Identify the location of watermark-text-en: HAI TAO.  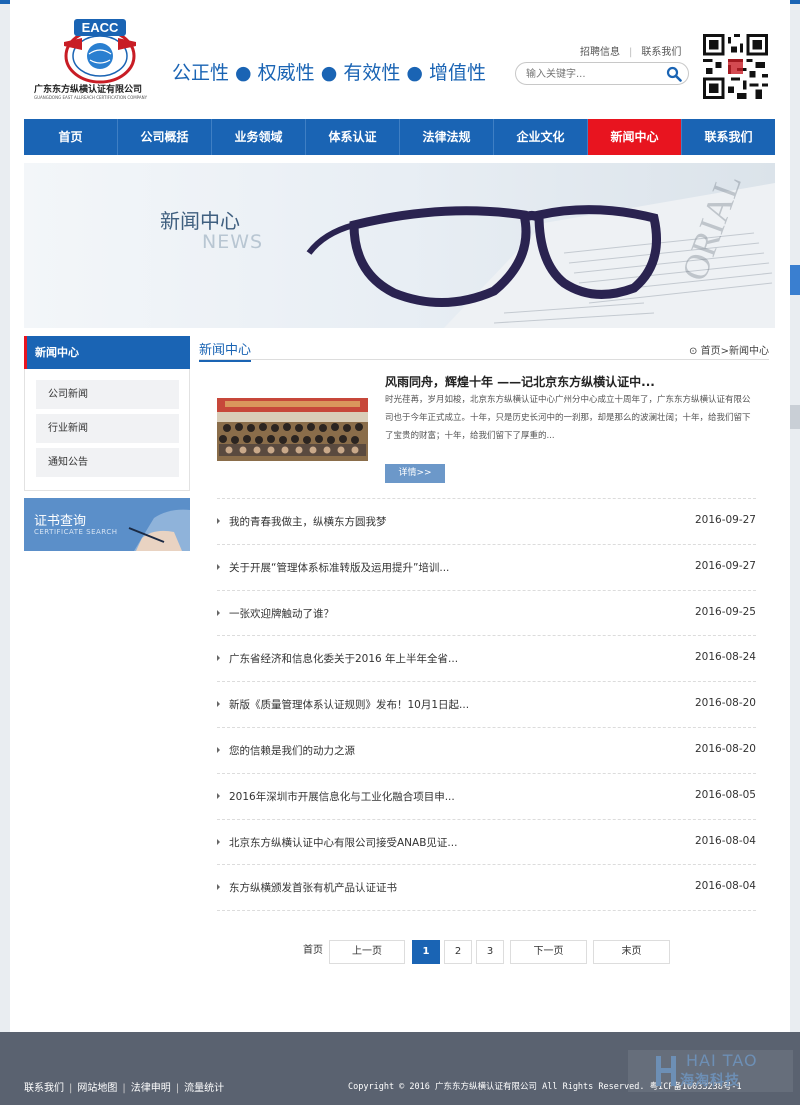
(722, 1060).